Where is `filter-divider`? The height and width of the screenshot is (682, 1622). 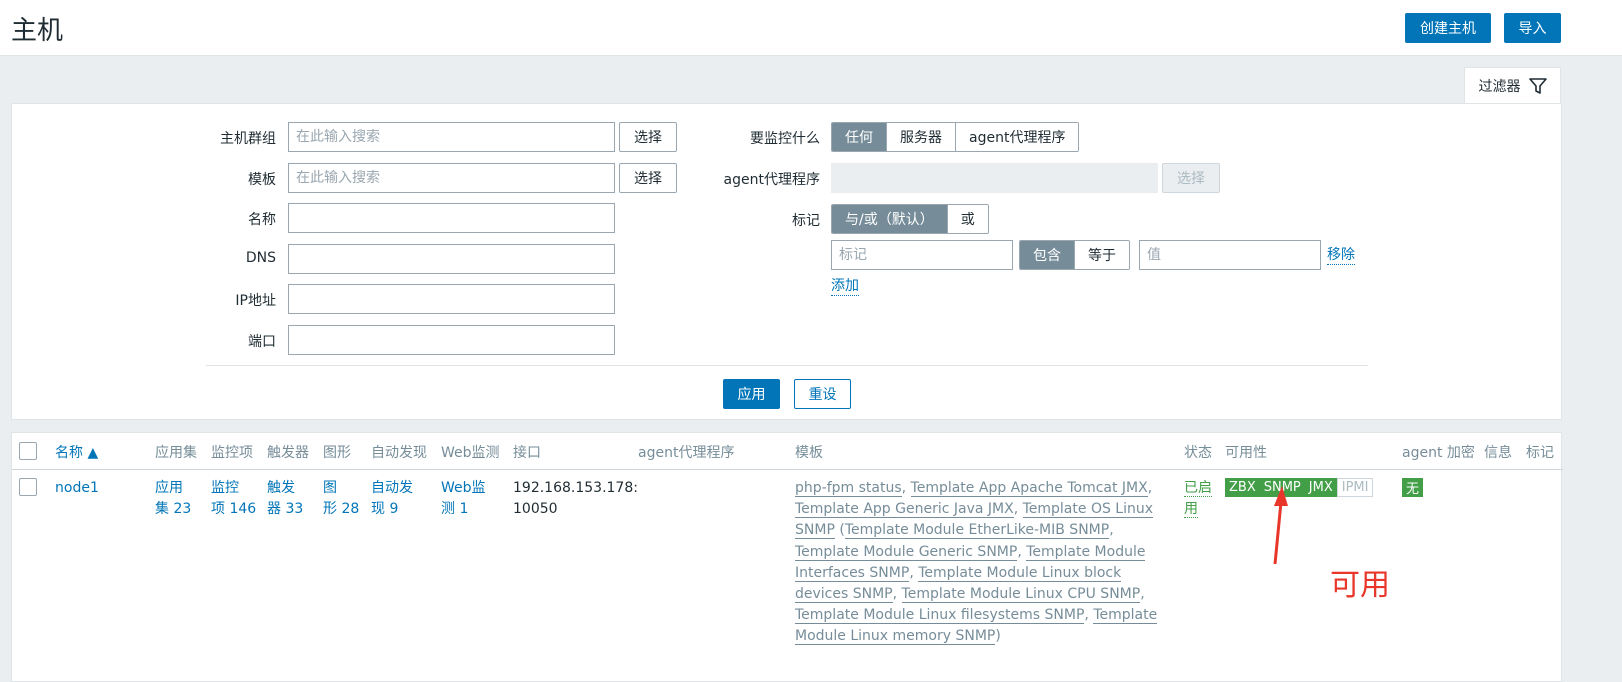 filter-divider is located at coordinates (787, 365).